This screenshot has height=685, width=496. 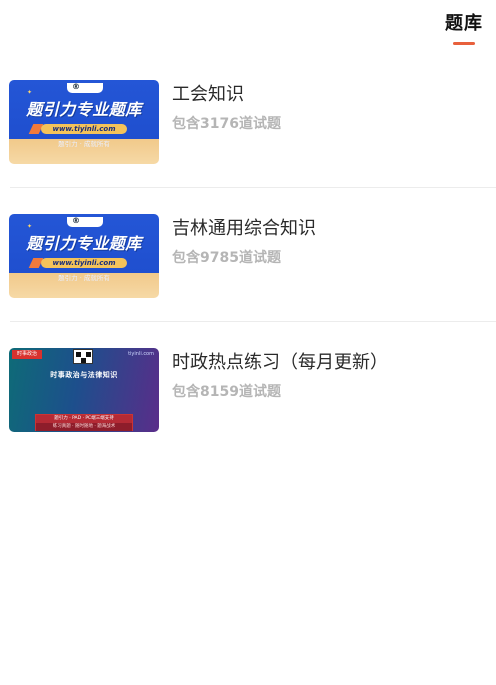 I want to click on thumbnail-headline: 时事政治与法律知识, so click(x=84, y=375).